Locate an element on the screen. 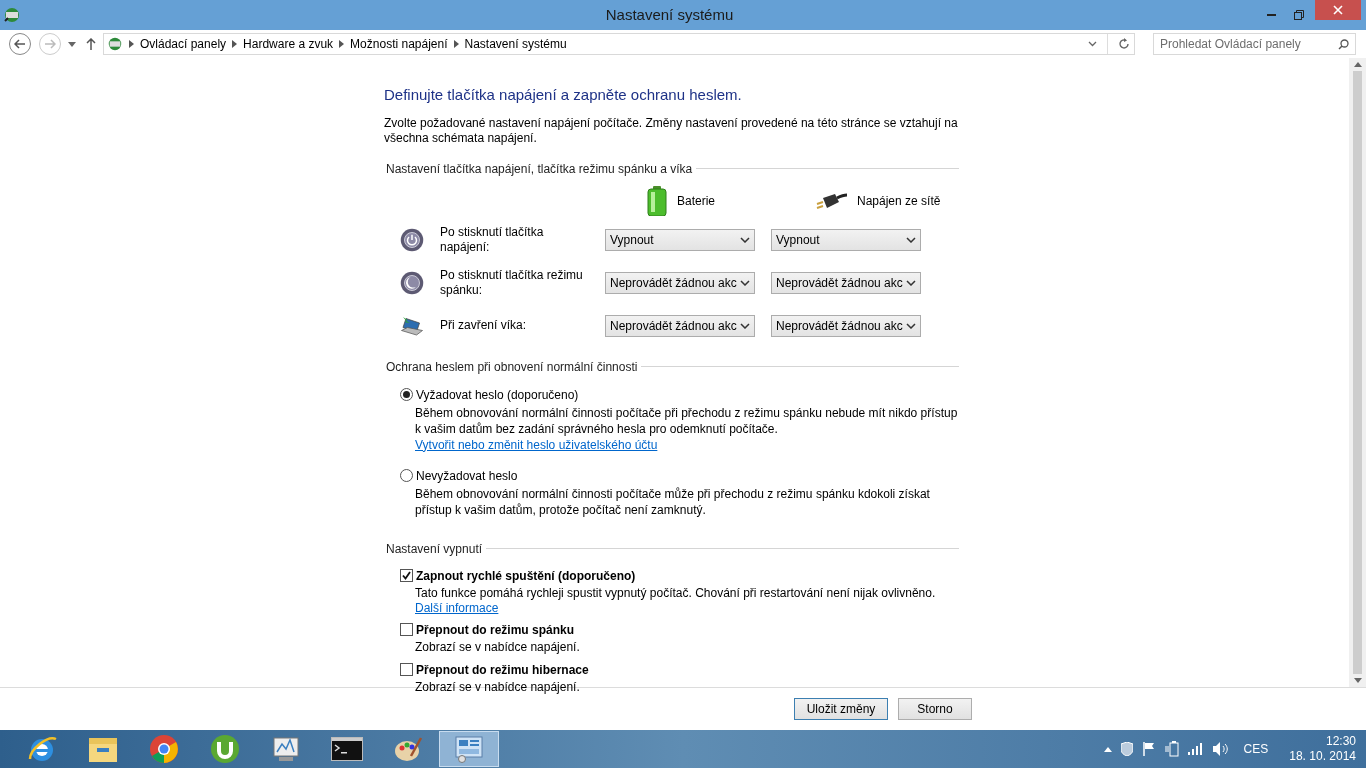  chrome-icon is located at coordinates (164, 749).